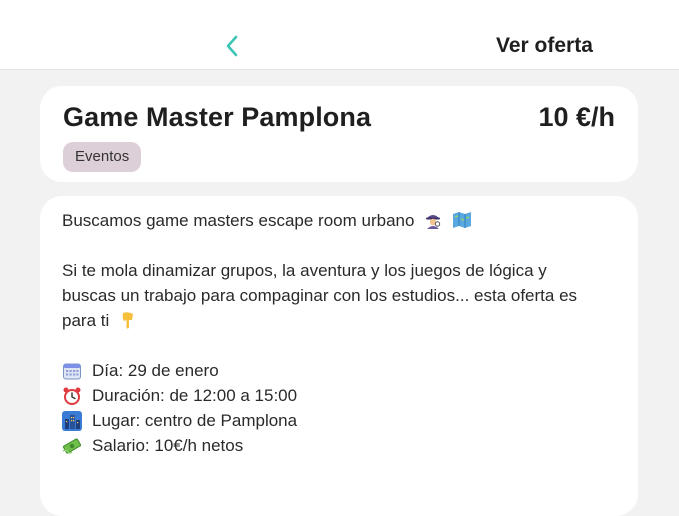  Describe the element at coordinates (195, 420) in the screenshot. I see `detail-location-text: Lugar: centro de Pamplona` at that location.